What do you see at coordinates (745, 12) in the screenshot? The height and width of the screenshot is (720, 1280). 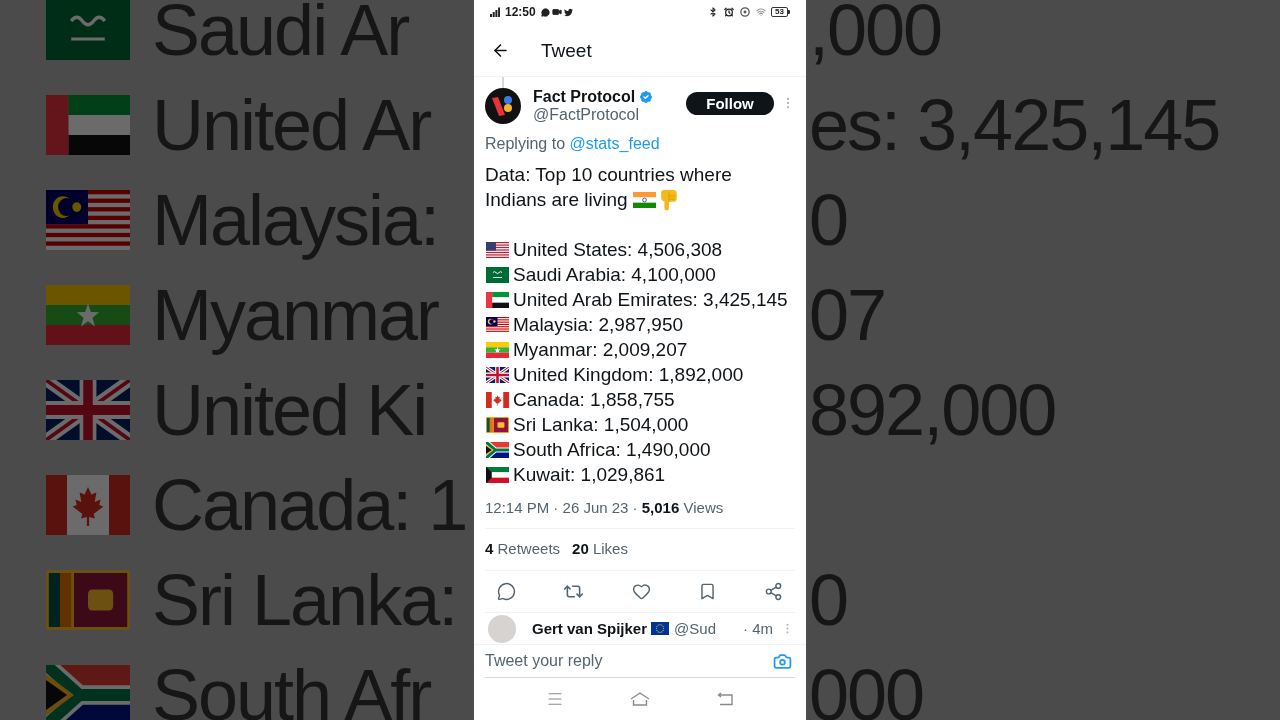 I see `ring-icon` at bounding box center [745, 12].